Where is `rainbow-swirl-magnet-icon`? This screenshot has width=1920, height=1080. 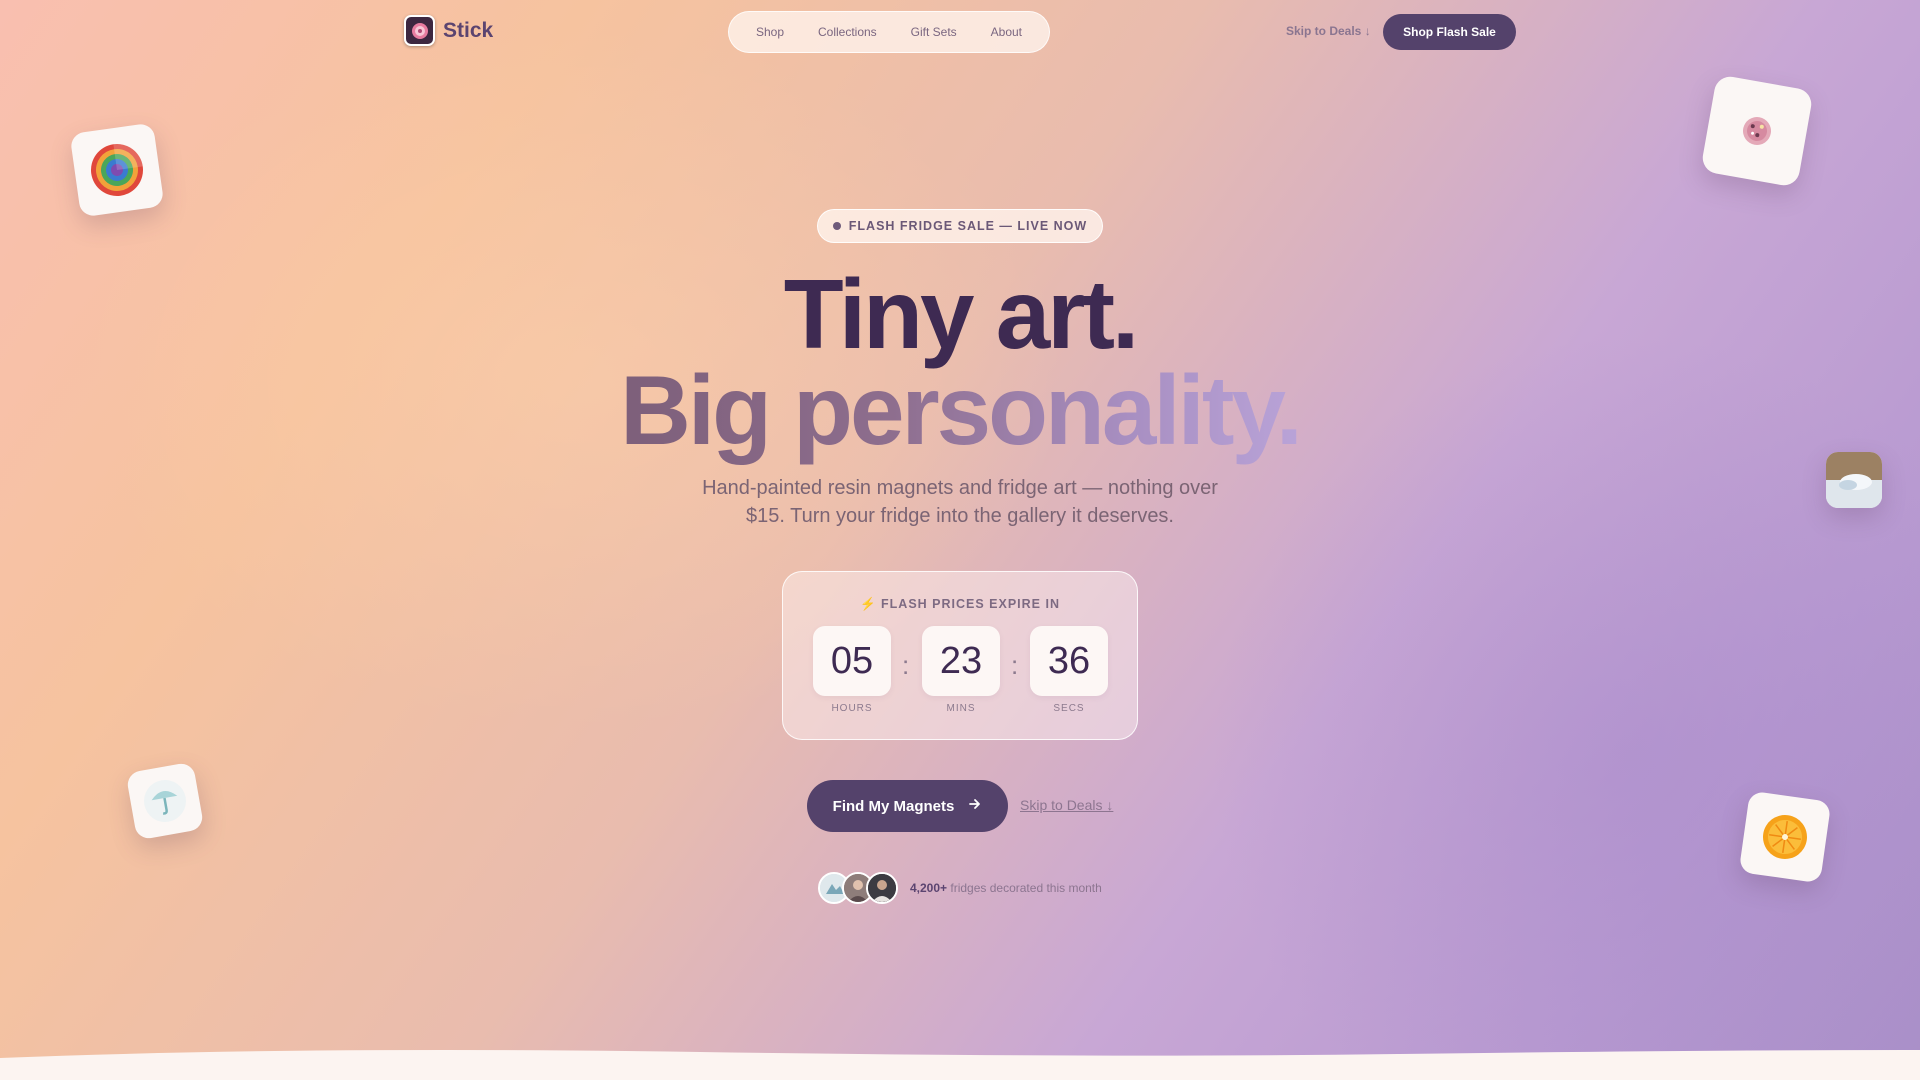
rainbow-swirl-magnet-icon is located at coordinates (117, 170).